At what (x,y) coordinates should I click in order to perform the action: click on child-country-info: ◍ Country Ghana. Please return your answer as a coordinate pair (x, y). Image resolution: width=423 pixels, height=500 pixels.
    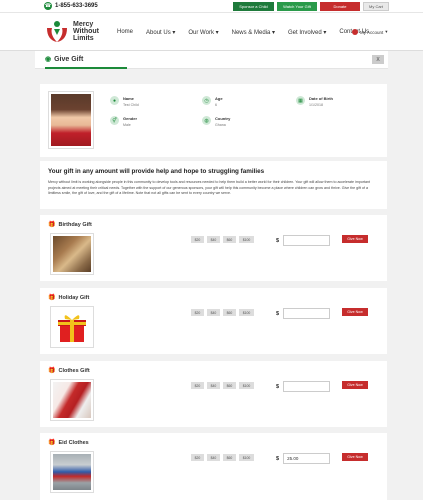
    Looking at the image, I should click on (216, 121).